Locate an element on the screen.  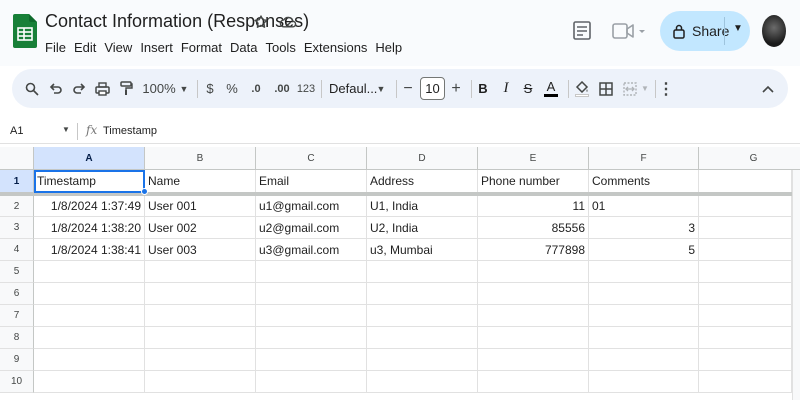
cell-e10 is located at coordinates (533, 382).